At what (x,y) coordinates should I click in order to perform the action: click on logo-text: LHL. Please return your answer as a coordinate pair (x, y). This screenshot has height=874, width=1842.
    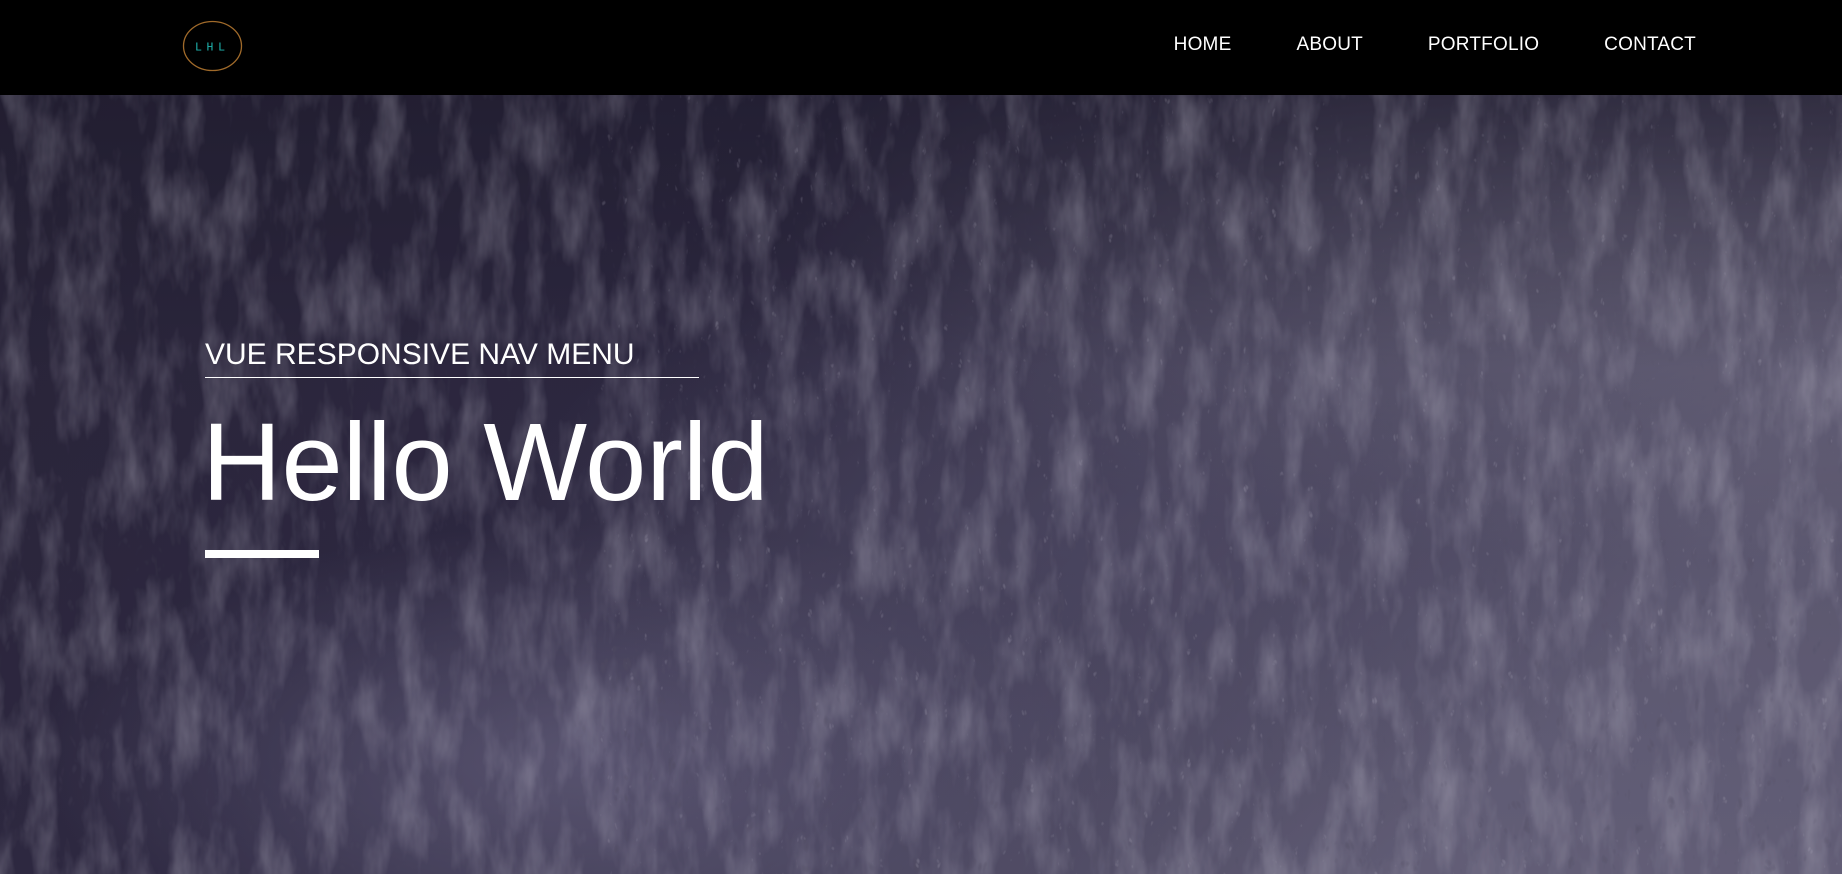
    Looking at the image, I should click on (212, 47).